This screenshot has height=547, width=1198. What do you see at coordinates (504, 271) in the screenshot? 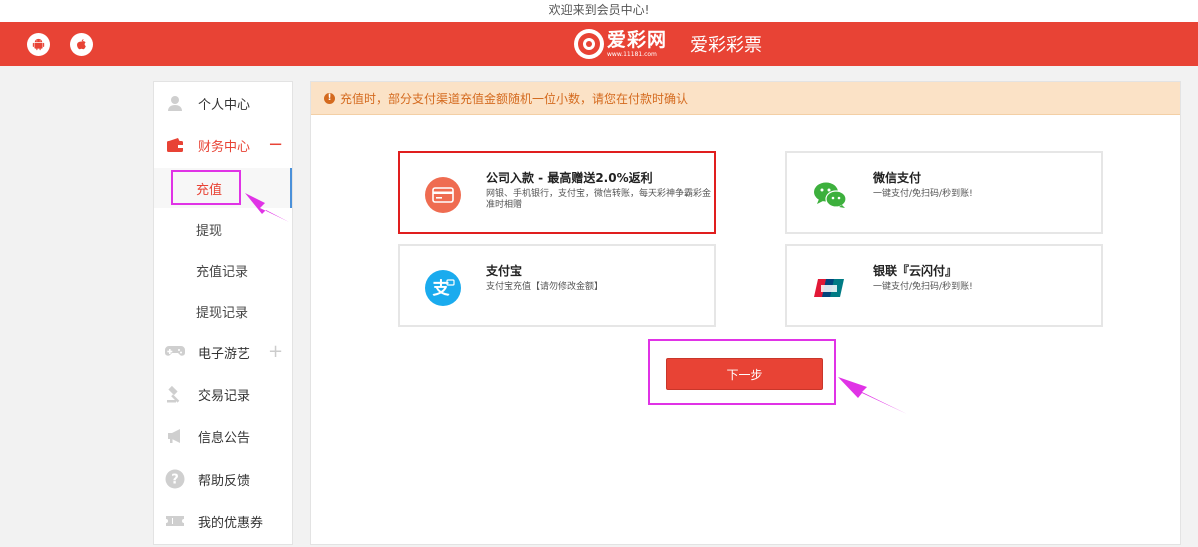
I see `payment-method-title: 支付宝` at bounding box center [504, 271].